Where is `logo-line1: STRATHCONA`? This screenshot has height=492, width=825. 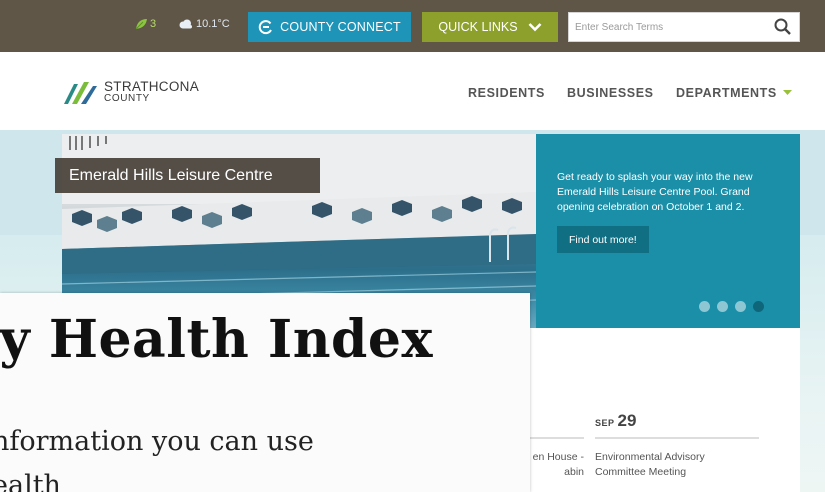
logo-line1: STRATHCONA is located at coordinates (152, 86).